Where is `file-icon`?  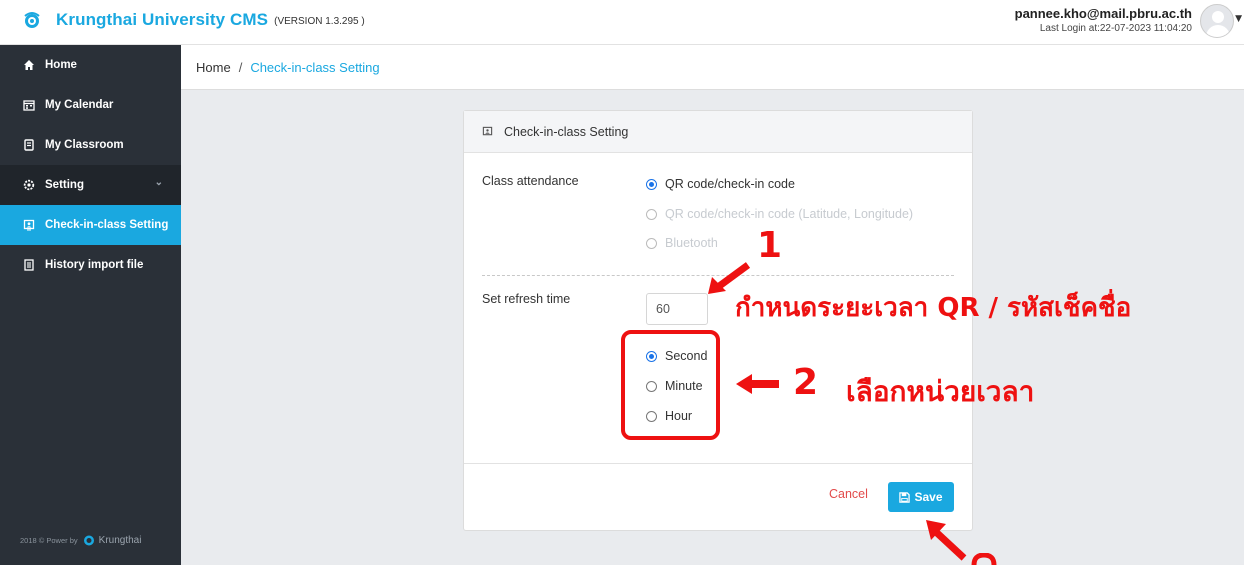 file-icon is located at coordinates (29, 265).